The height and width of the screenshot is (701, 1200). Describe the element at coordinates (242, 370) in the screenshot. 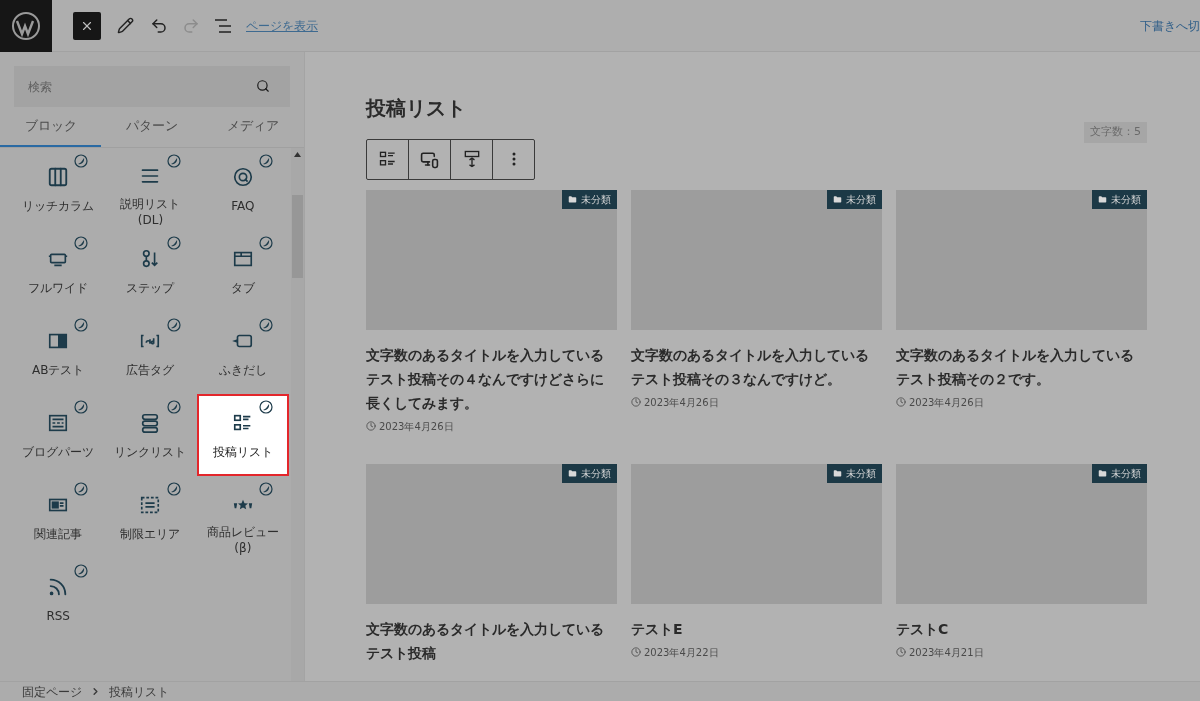

I see `block-label: ふきだし` at that location.